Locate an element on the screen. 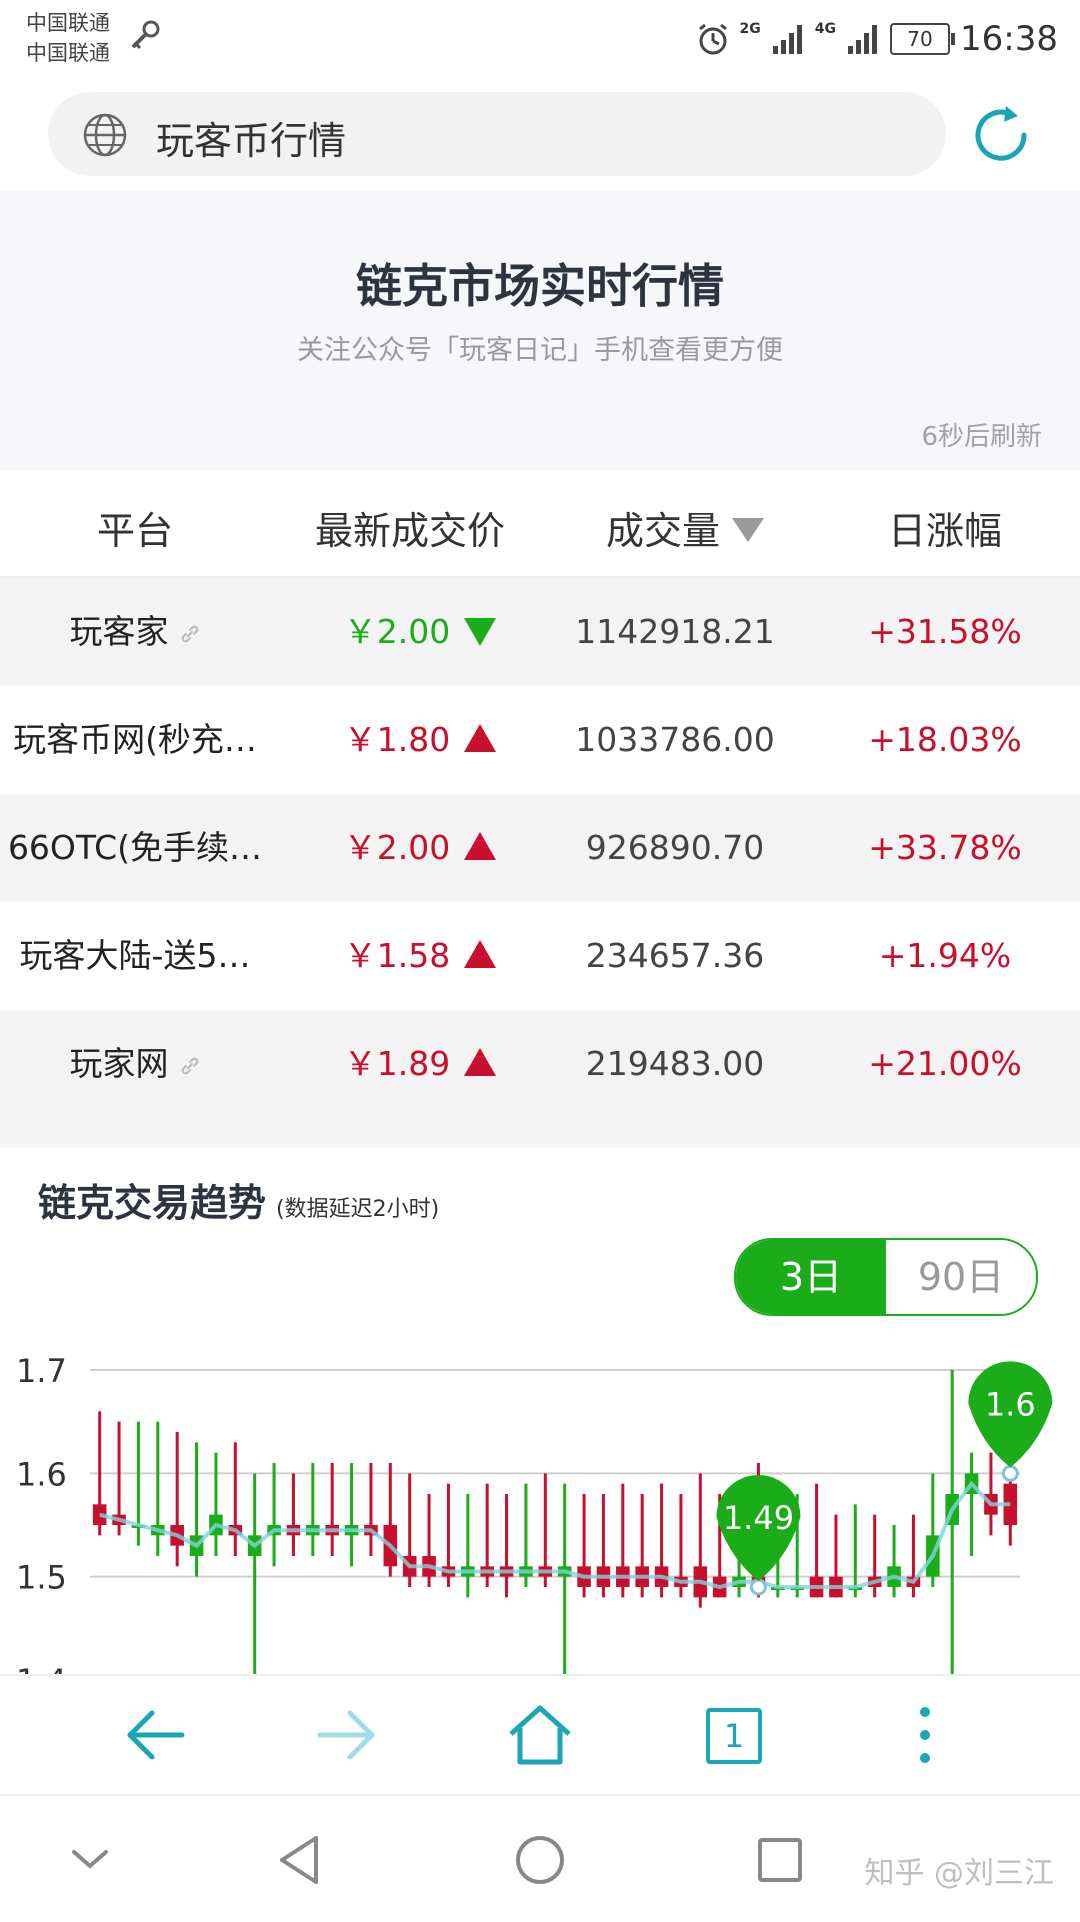  marker-label: 1.49 is located at coordinates (758, 1518).